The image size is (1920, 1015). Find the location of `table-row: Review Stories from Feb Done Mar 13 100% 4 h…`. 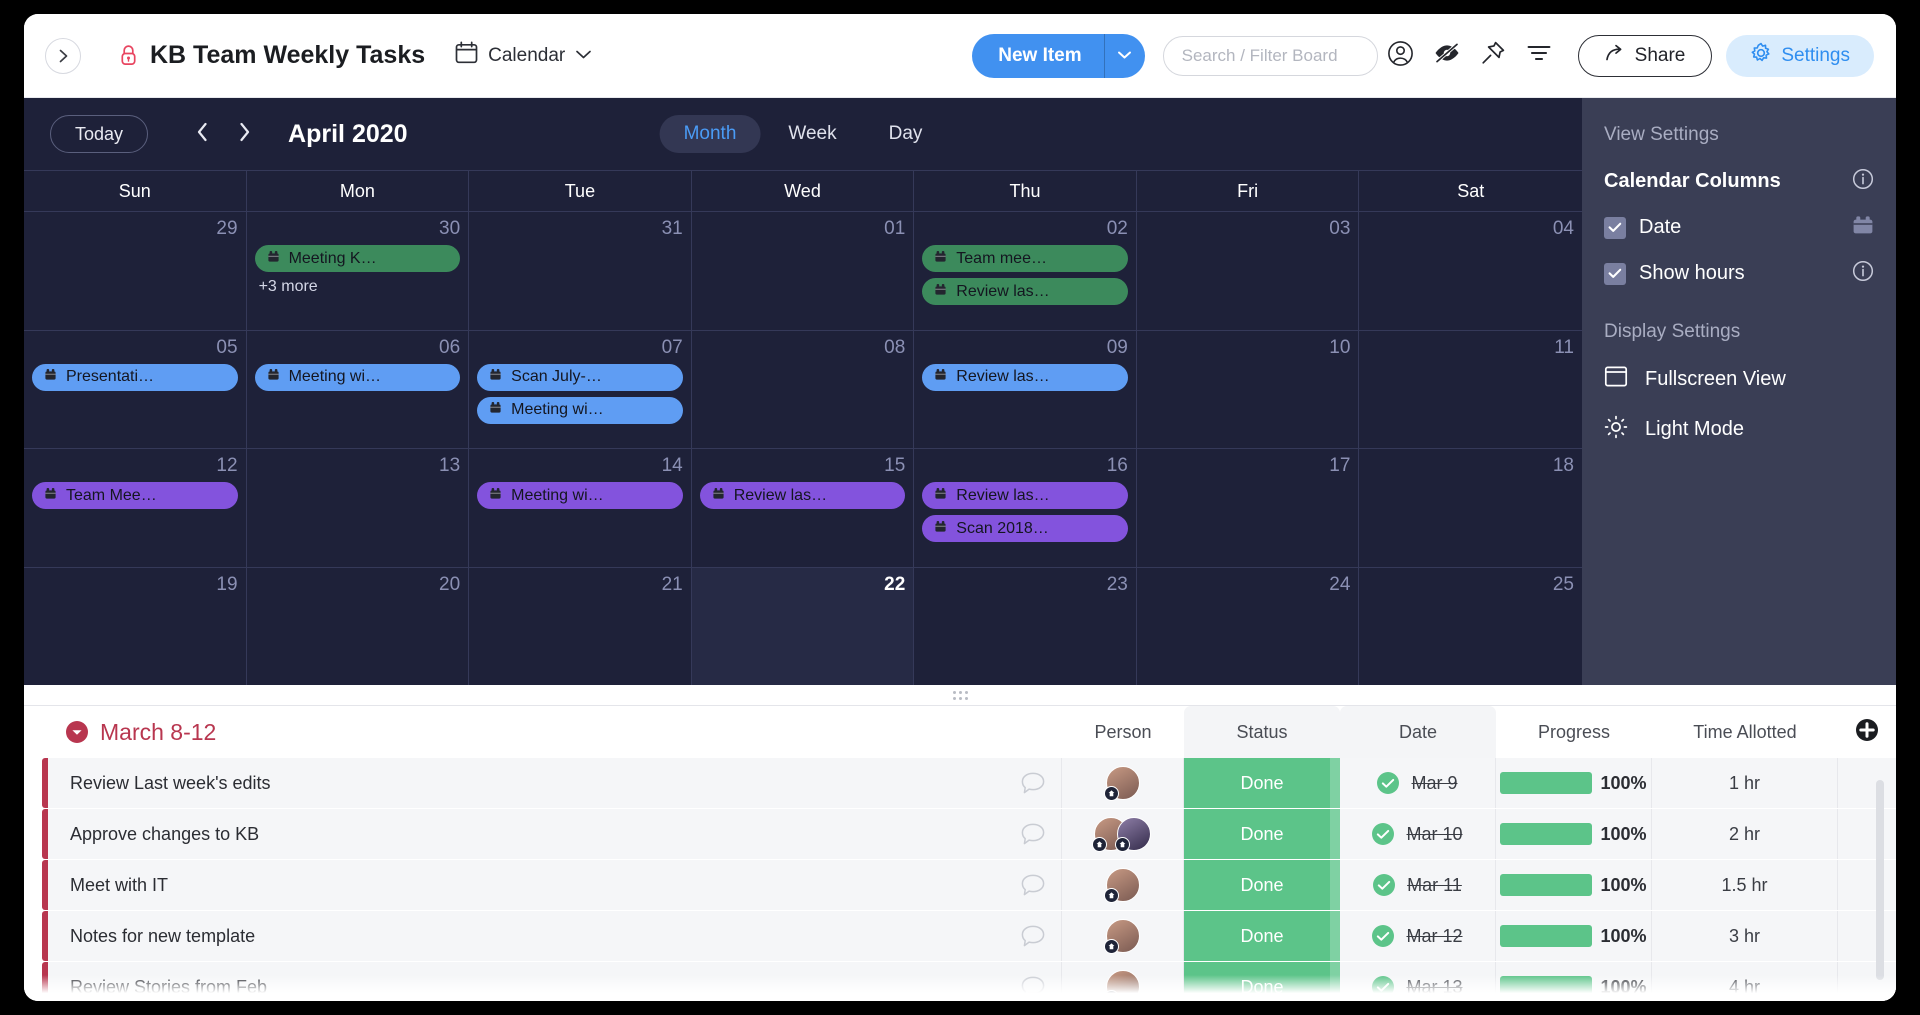

table-row: Review Stories from Feb Done Mar 13 100% 4 h… is located at coordinates (969, 981).